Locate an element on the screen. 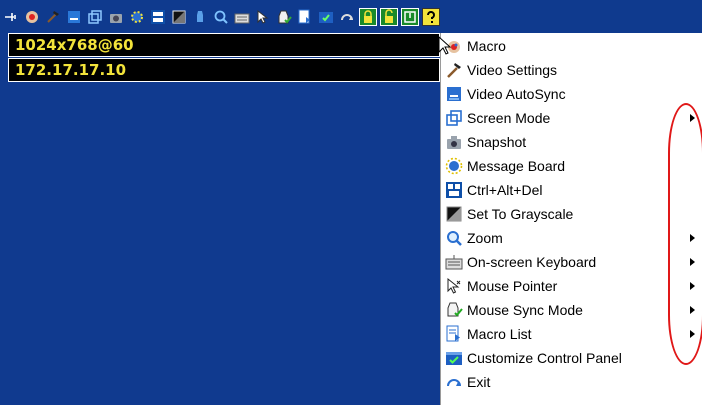 Image resolution: width=702 pixels, height=405 pixels. snapshot-icon is located at coordinates (116, 17).